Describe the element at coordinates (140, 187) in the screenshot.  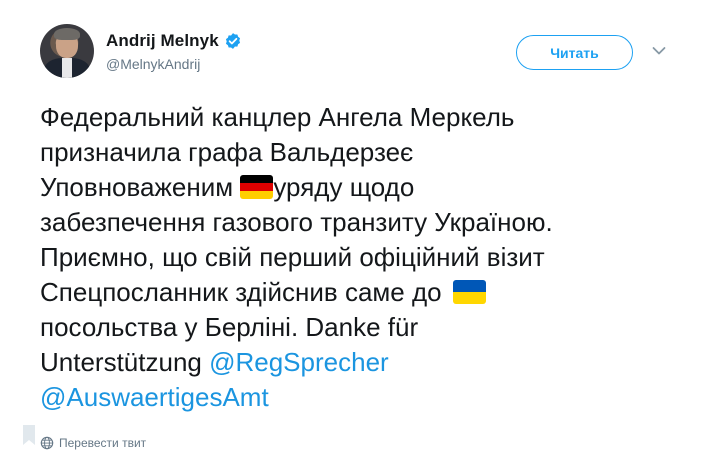
I see `tweet-line-part: Уповноваженим` at that location.